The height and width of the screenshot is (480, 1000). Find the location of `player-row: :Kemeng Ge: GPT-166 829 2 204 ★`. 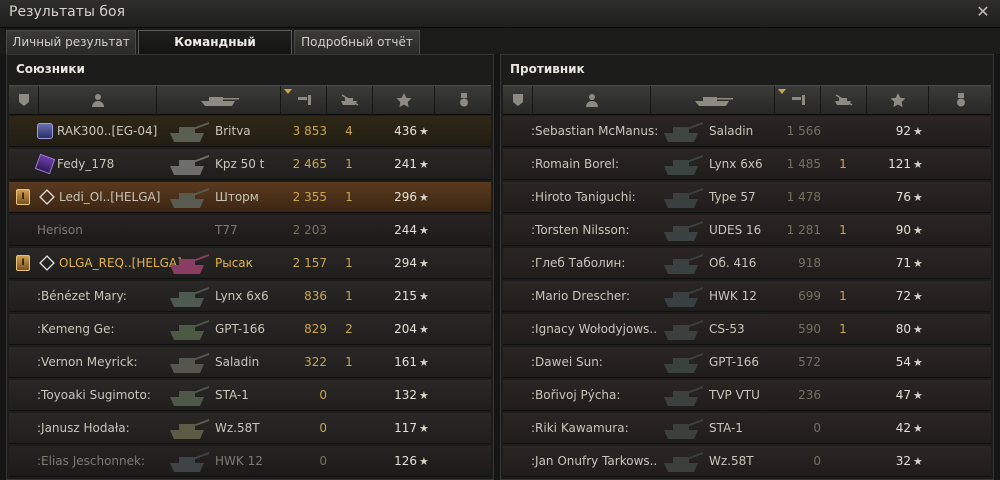

player-row: :Kemeng Ge: GPT-166 829 2 204 ★ is located at coordinates (250, 329).